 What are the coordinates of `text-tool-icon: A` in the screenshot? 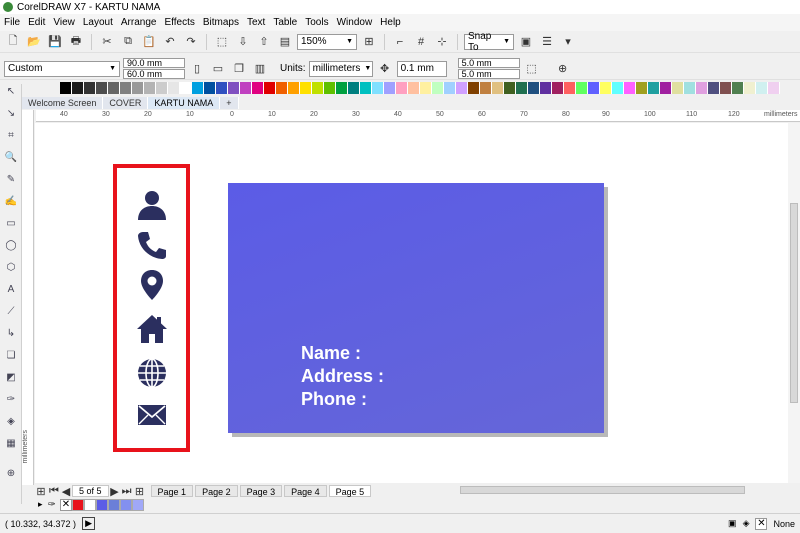 It's located at (11, 291).